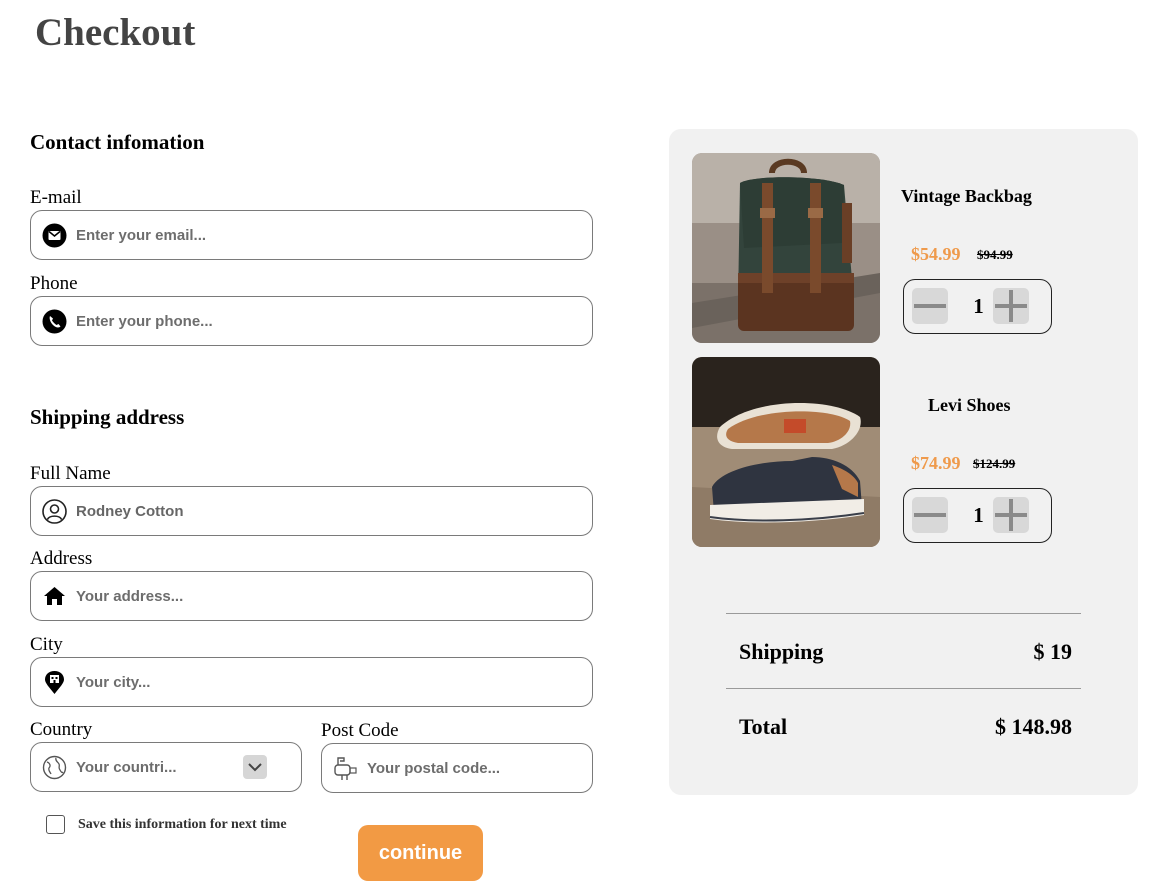  I want to click on save-info-row: Save this information for next time, so click(160, 824).